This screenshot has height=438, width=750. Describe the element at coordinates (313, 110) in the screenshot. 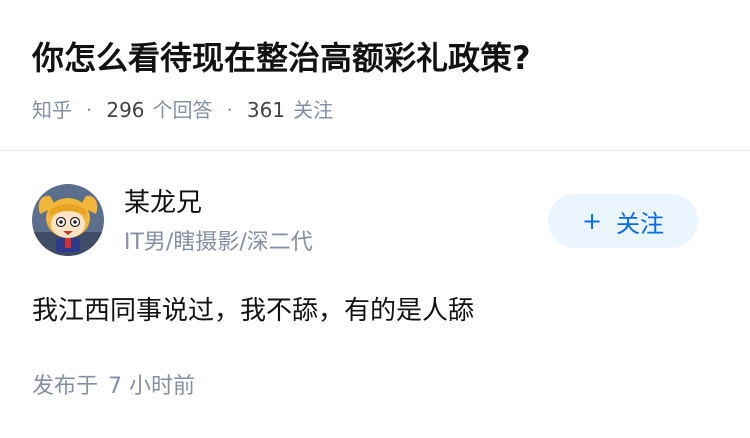

I see `follower-count-label: 关注` at that location.